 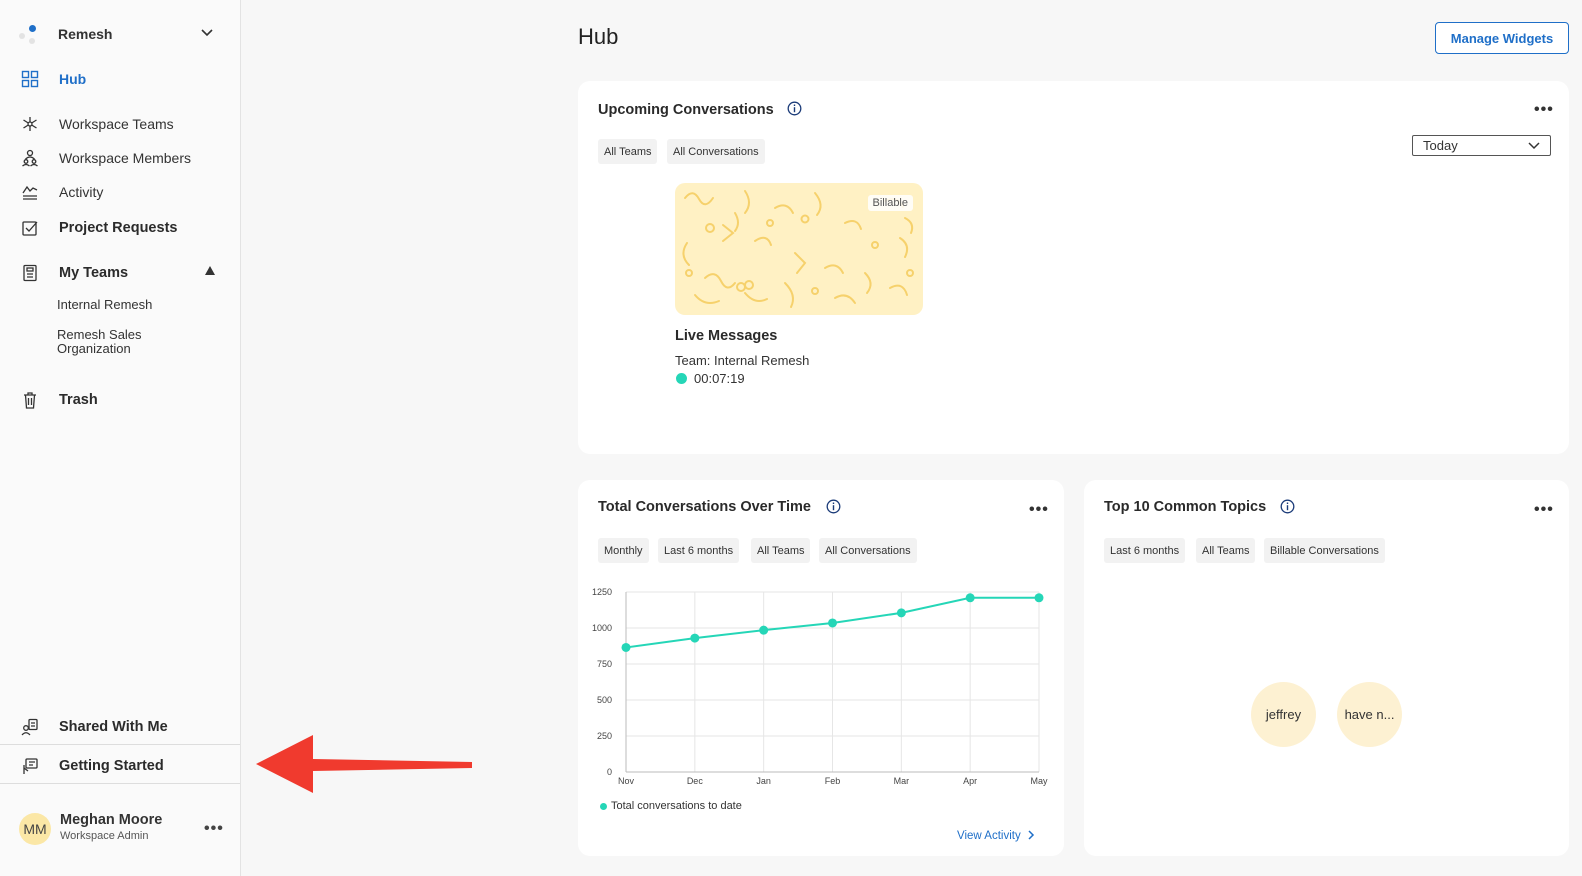 What do you see at coordinates (602, 628) in the screenshot?
I see `y-tick-label: 1000` at bounding box center [602, 628].